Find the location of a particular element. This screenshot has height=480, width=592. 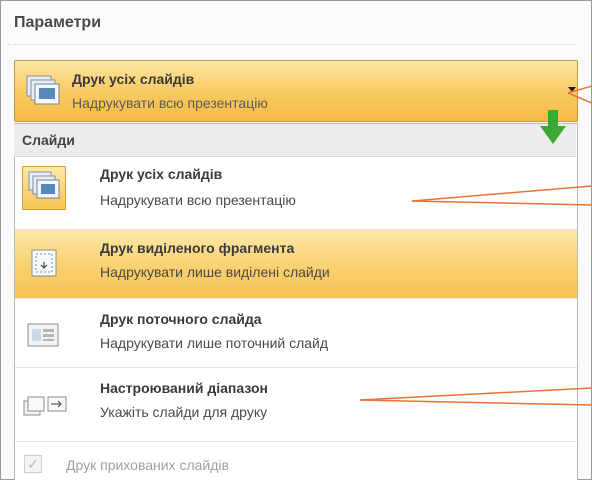

section-divider is located at coordinates (292, 44).